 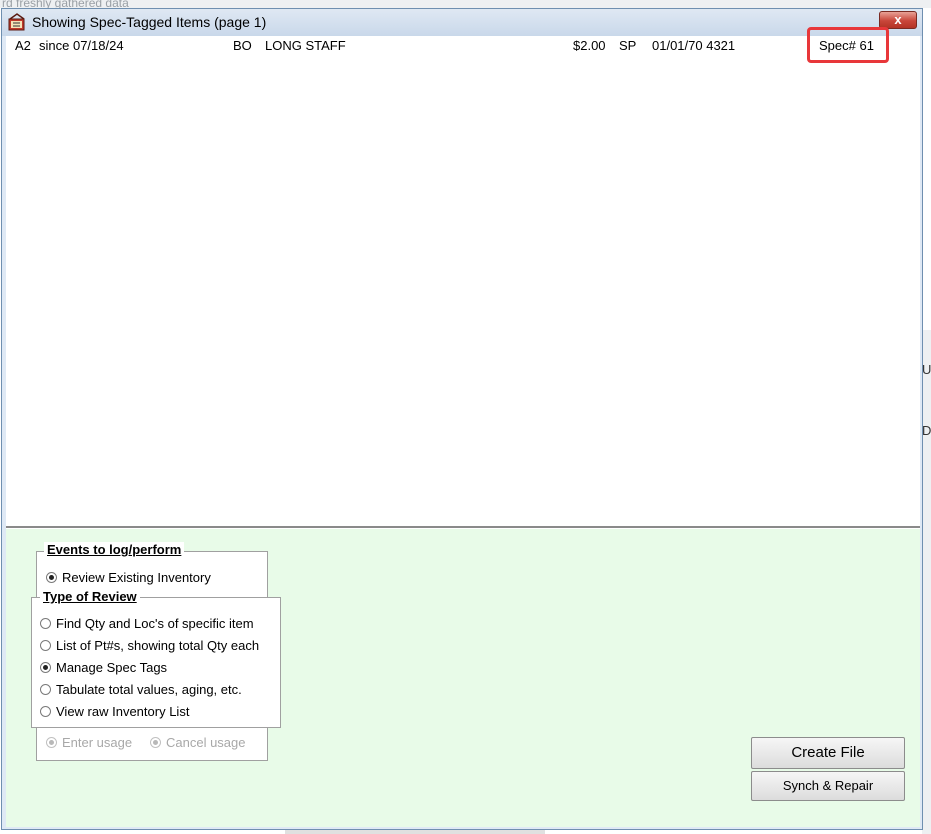 I want to click on review-option-label: List of Pt#s, showing total Qty each, so click(x=158, y=645).